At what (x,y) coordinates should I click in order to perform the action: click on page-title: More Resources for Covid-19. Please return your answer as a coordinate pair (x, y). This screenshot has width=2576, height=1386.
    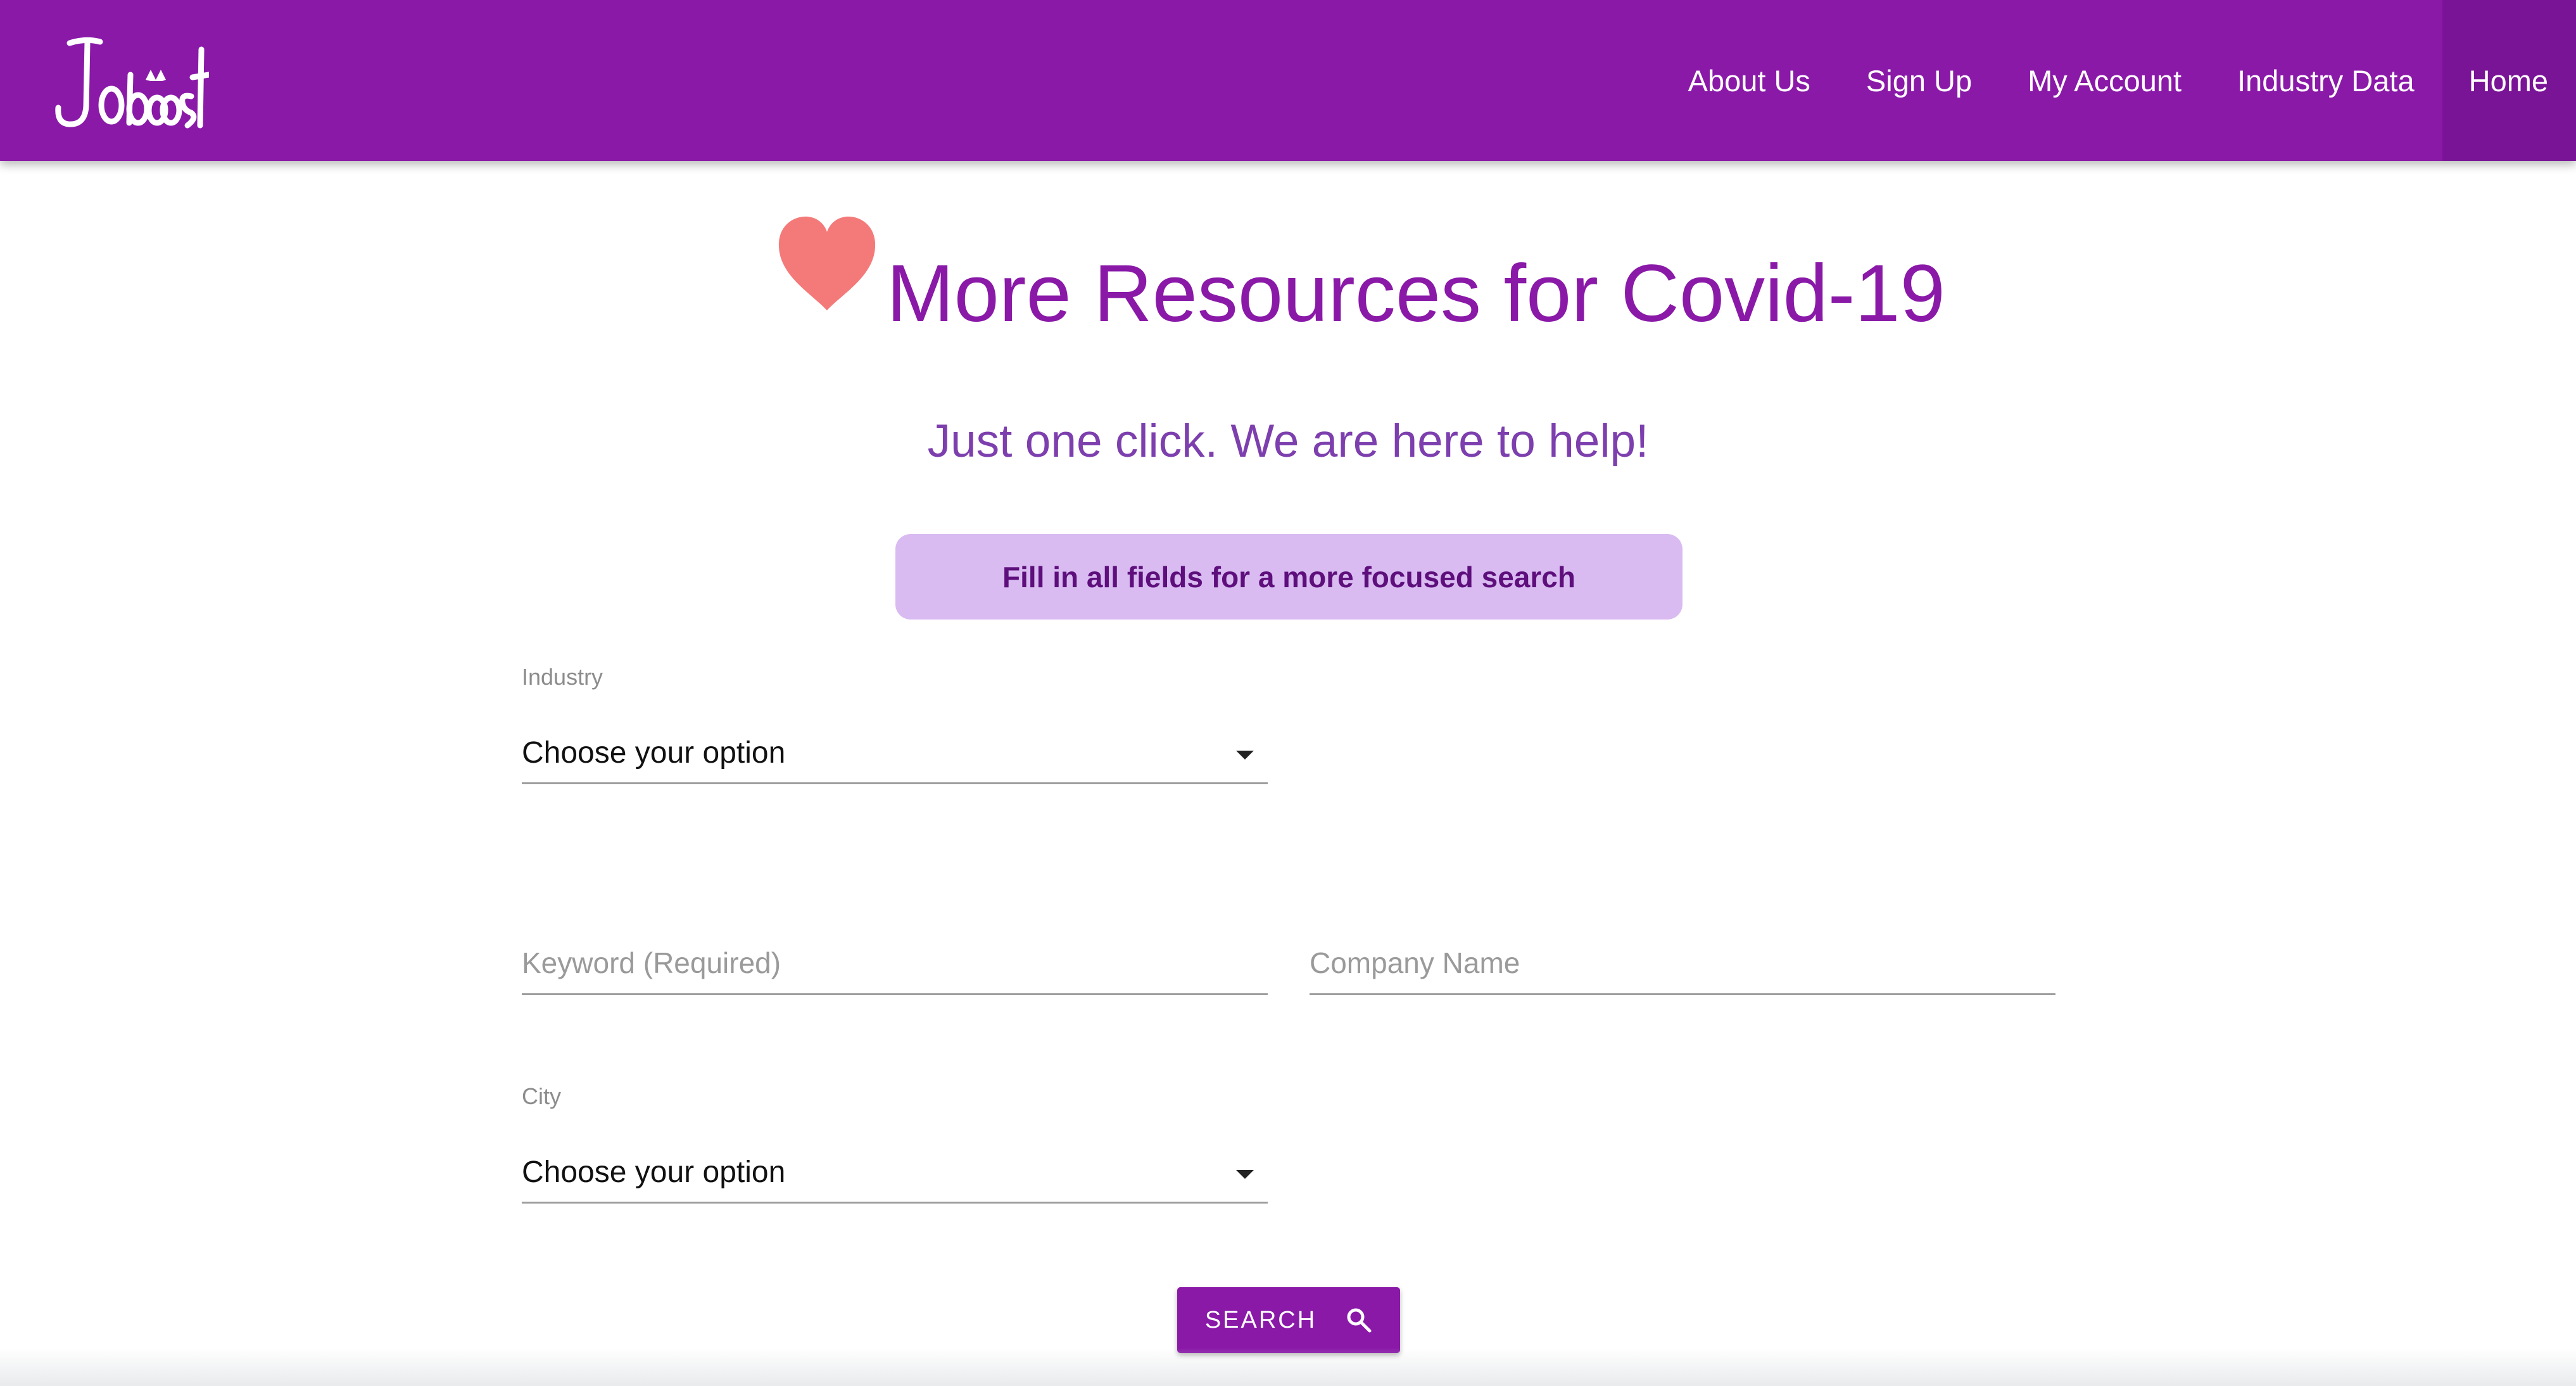
    Looking at the image, I should click on (1416, 293).